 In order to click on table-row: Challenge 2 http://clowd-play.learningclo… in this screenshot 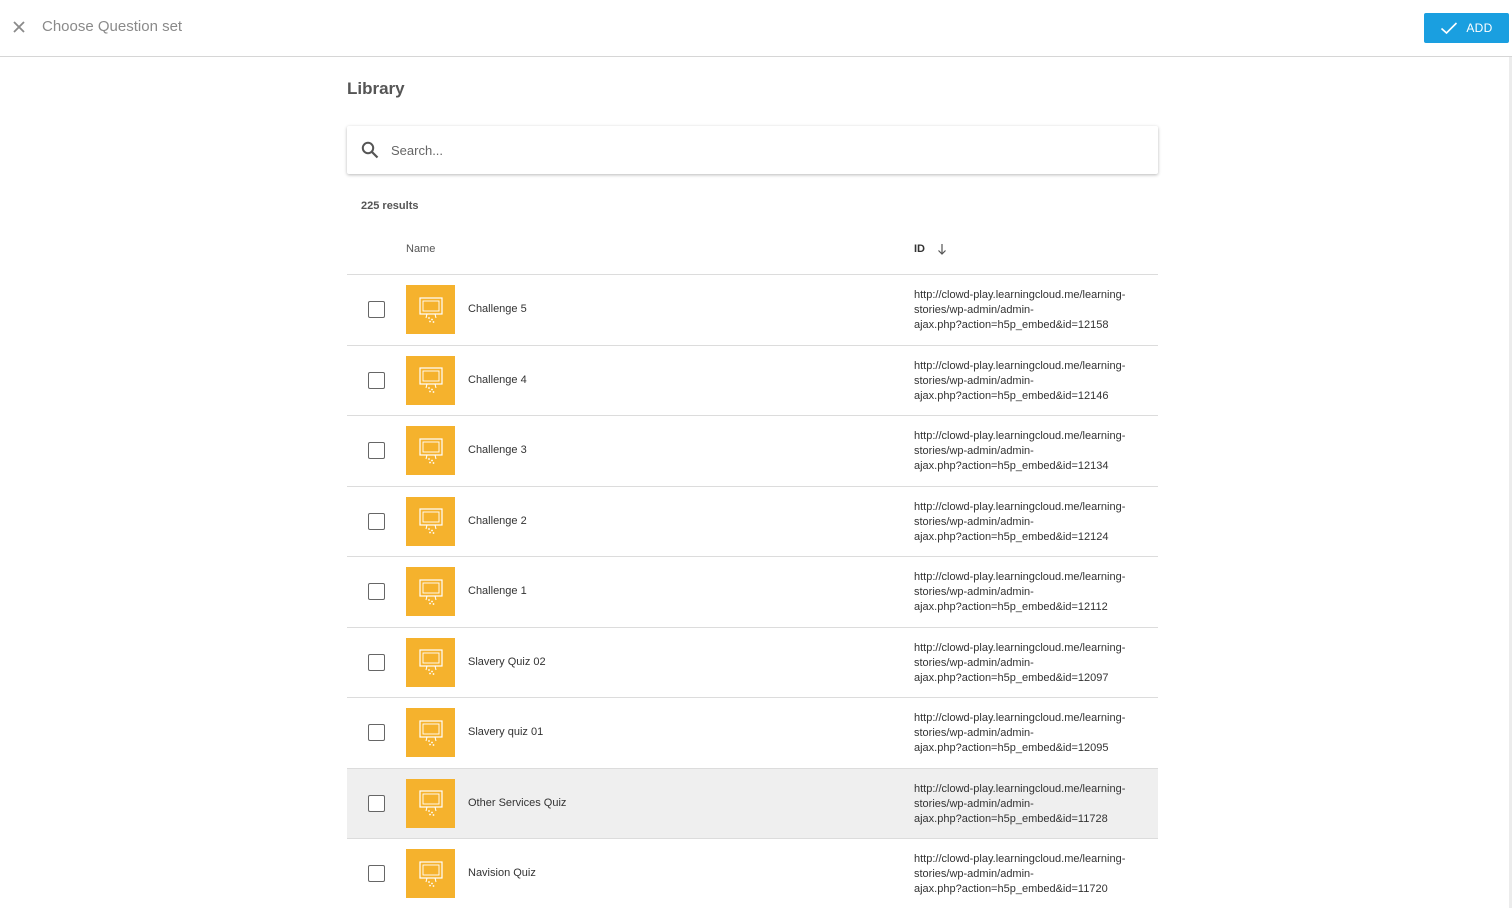, I will do `click(752, 522)`.